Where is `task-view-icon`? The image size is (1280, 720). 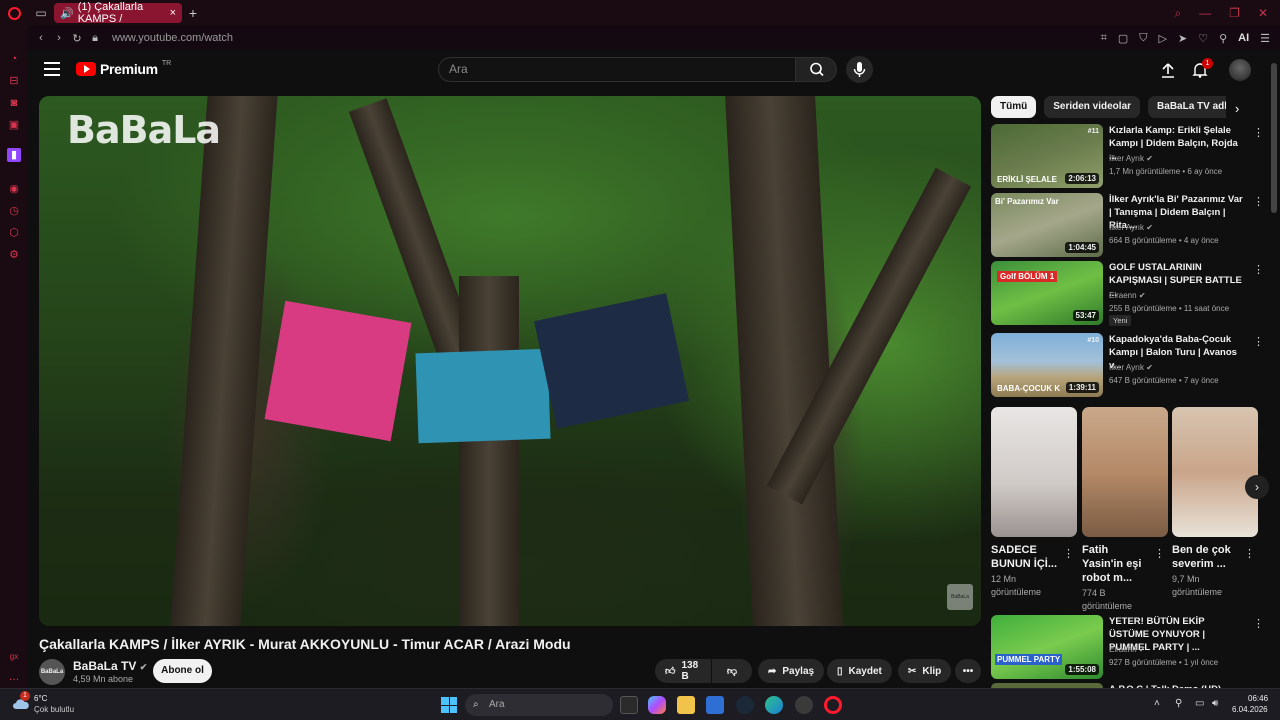
task-view-icon is located at coordinates (629, 705).